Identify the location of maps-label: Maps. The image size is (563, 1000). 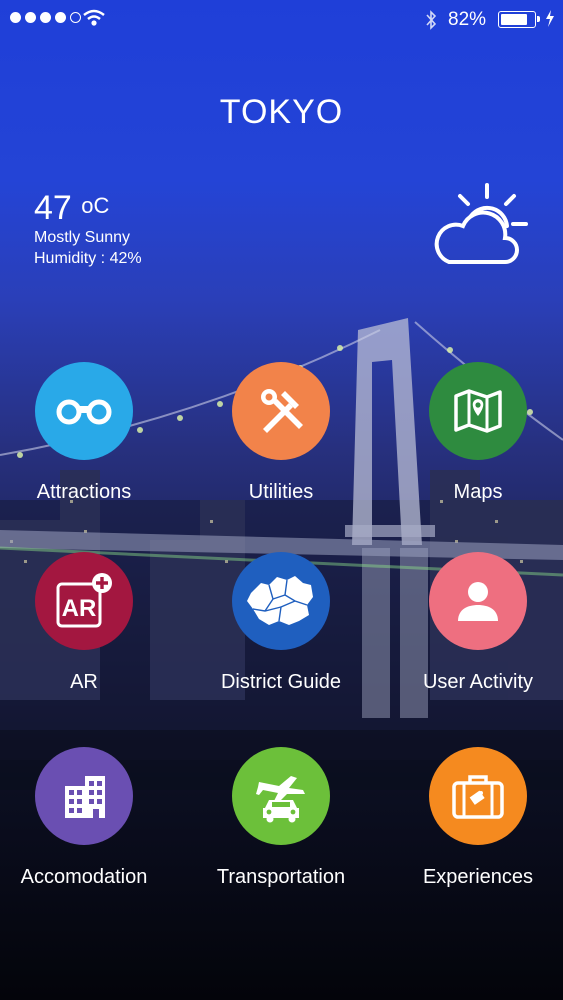
(478, 492).